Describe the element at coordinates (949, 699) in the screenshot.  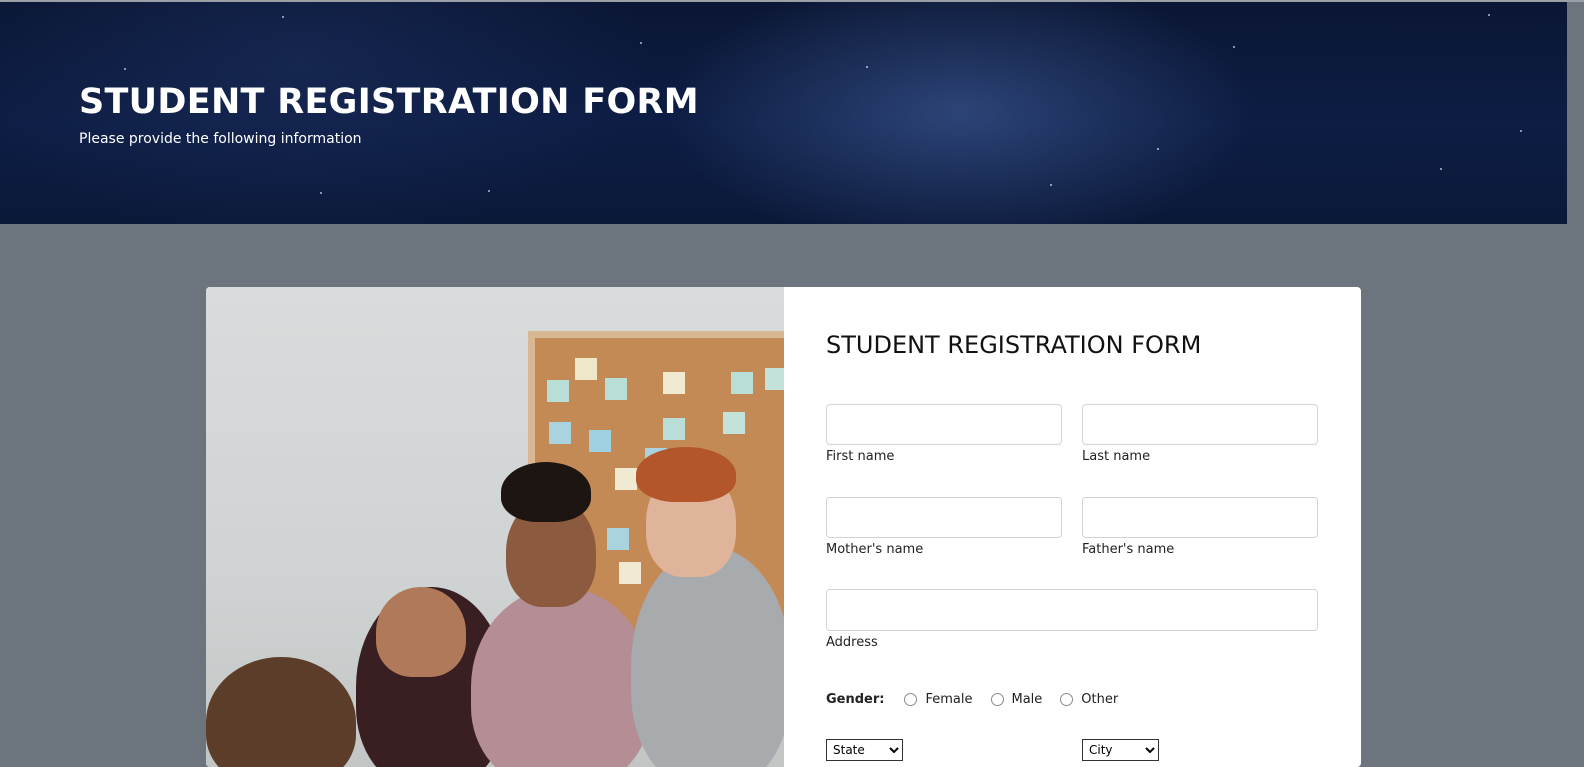
I see `female-radio-label: Female` at that location.